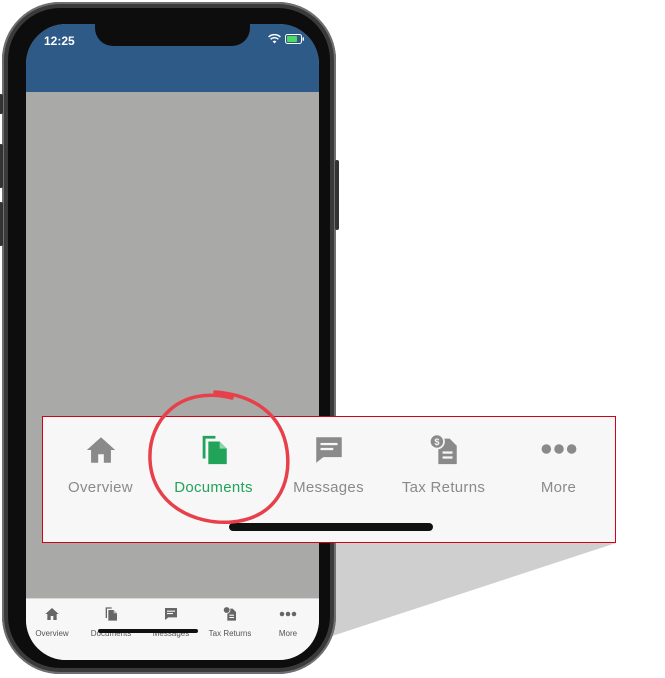 The image size is (665, 678). Describe the element at coordinates (172, 35) in the screenshot. I see `phone-notch` at that location.